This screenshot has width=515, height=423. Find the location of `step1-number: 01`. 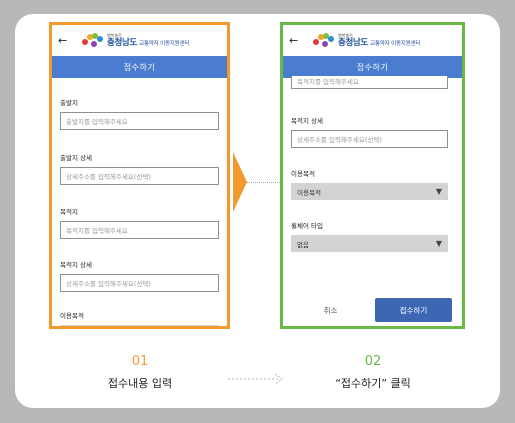

step1-number: 01 is located at coordinates (140, 361).